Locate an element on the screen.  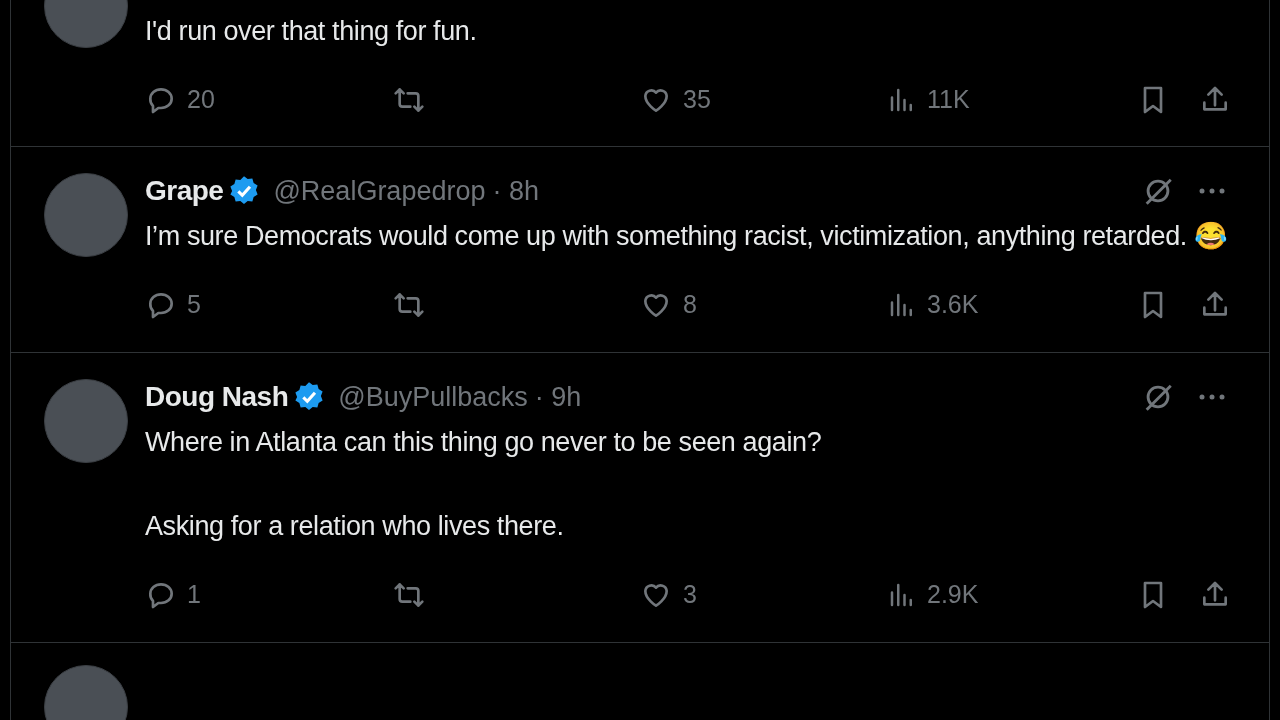
user-handle: @BuyPullbacks is located at coordinates (433, 397).